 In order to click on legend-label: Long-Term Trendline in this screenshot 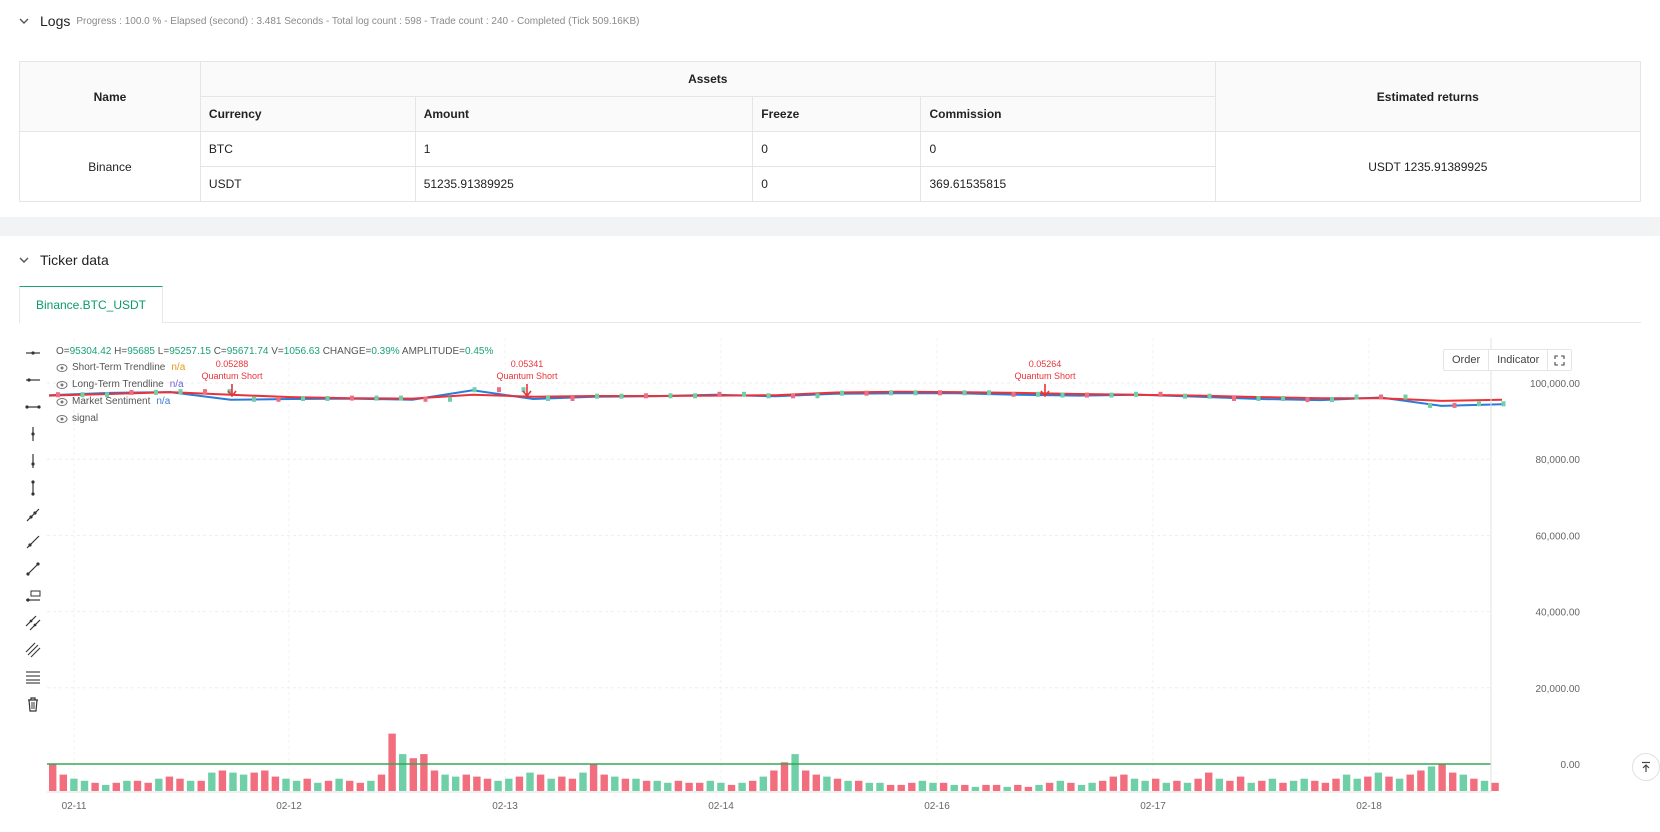, I will do `click(118, 384)`.